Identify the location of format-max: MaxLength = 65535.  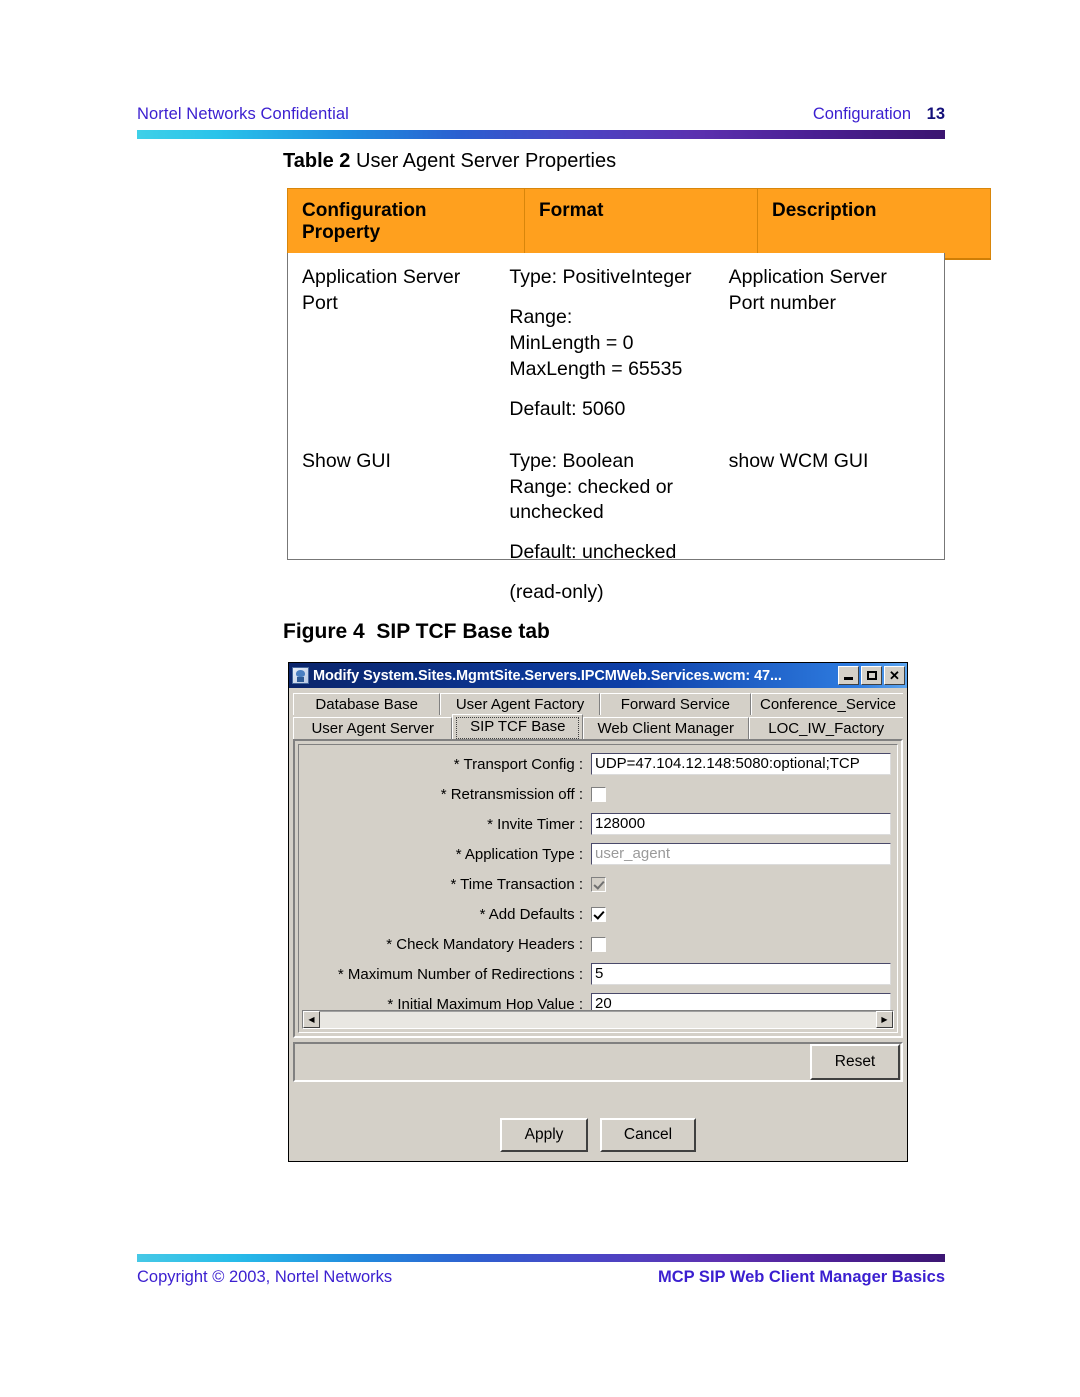
(596, 368).